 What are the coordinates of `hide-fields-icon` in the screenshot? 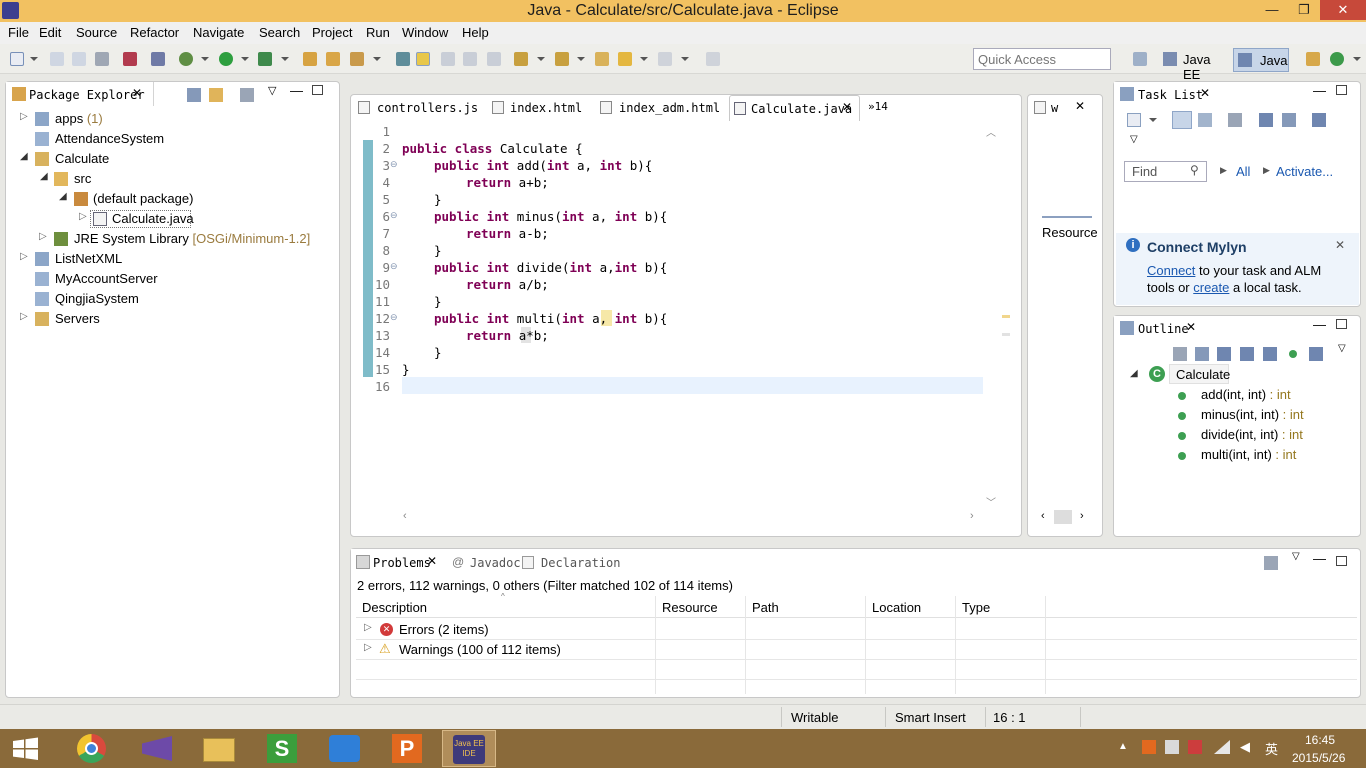 It's located at (1247, 354).